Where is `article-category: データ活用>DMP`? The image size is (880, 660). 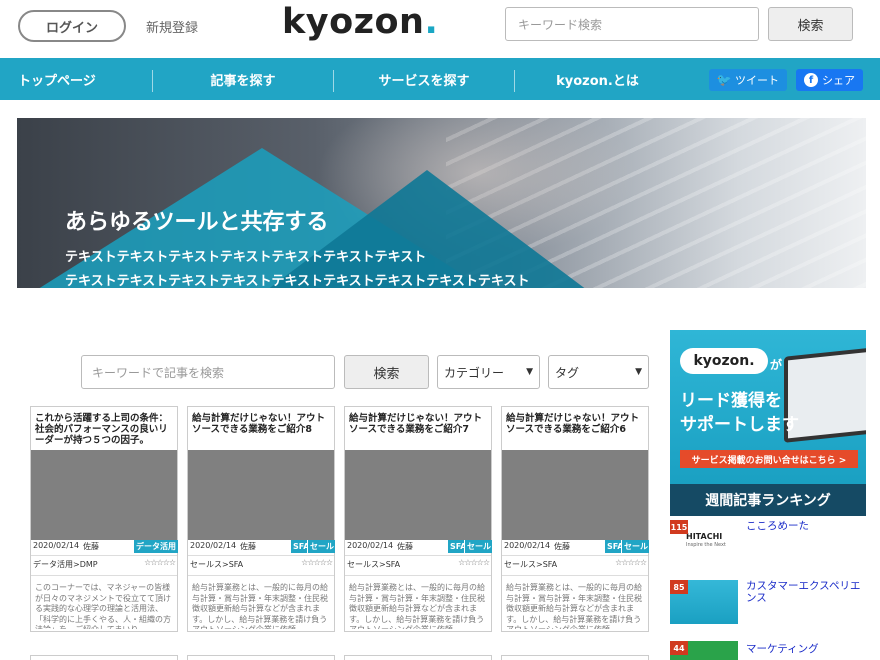
article-category: データ活用>DMP is located at coordinates (65, 564).